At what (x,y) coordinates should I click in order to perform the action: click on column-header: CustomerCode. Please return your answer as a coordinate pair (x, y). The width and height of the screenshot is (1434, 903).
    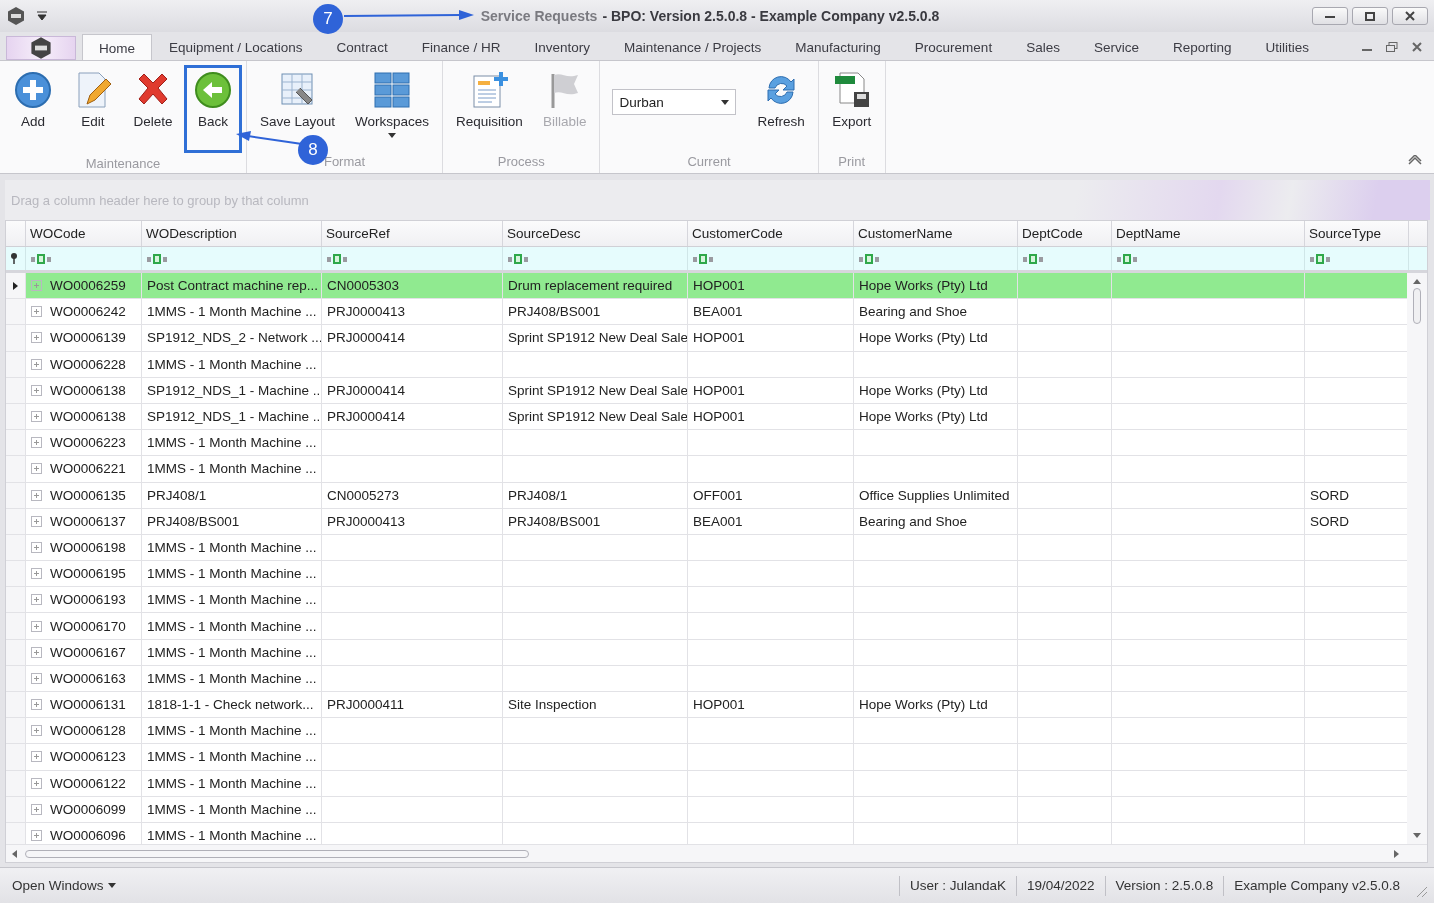
    Looking at the image, I should click on (771, 233).